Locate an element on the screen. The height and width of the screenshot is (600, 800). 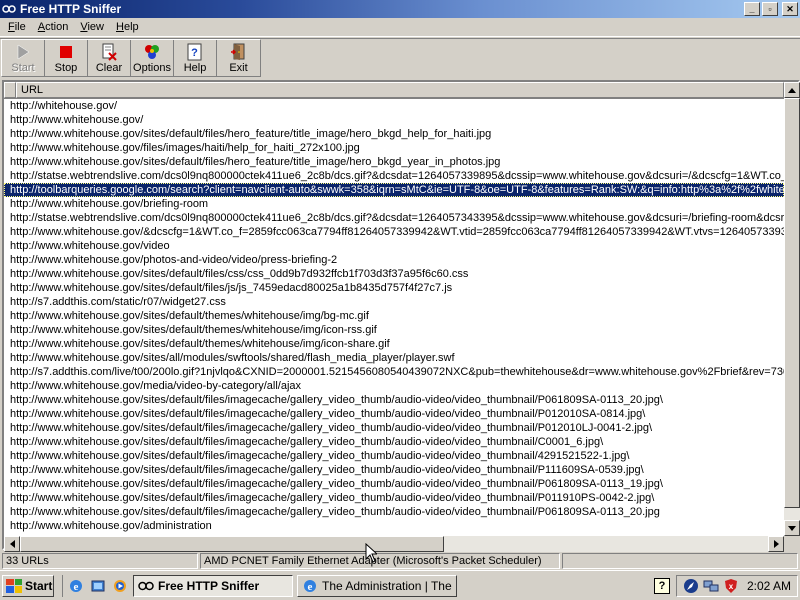
menu-view: View is located at coordinates (92, 27).